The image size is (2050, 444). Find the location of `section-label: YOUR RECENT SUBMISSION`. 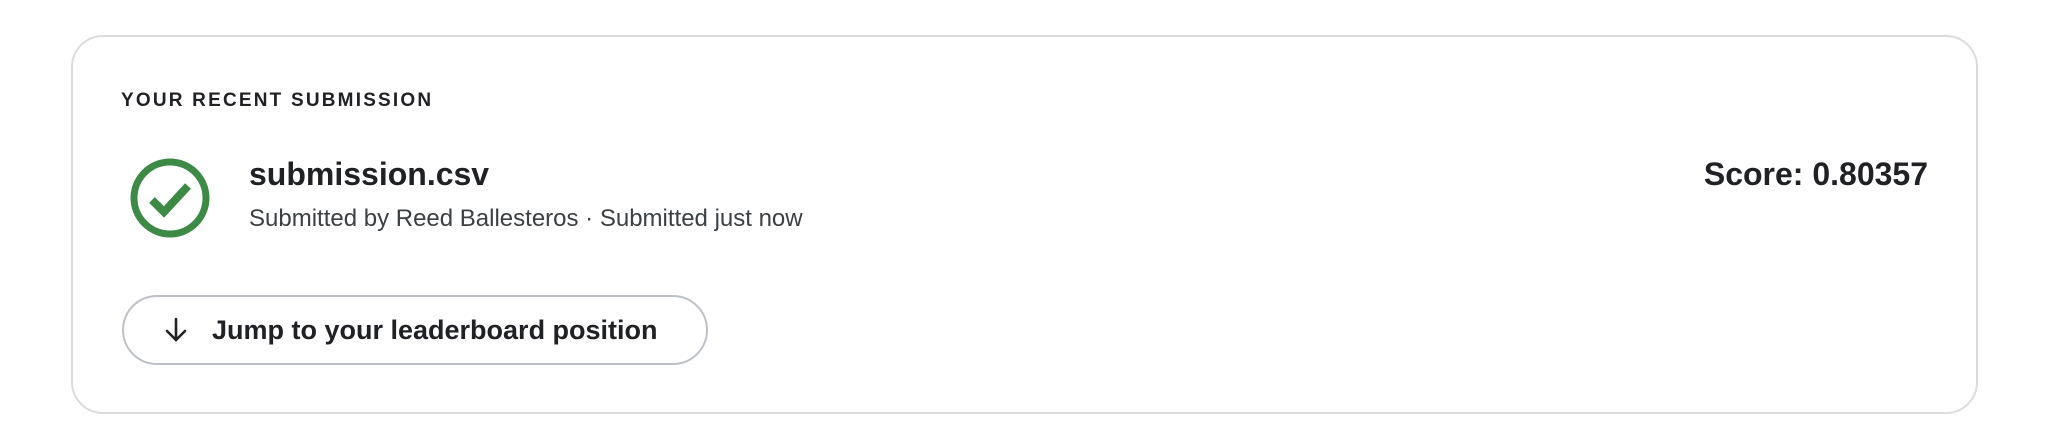

section-label: YOUR RECENT SUBMISSION is located at coordinates (277, 100).